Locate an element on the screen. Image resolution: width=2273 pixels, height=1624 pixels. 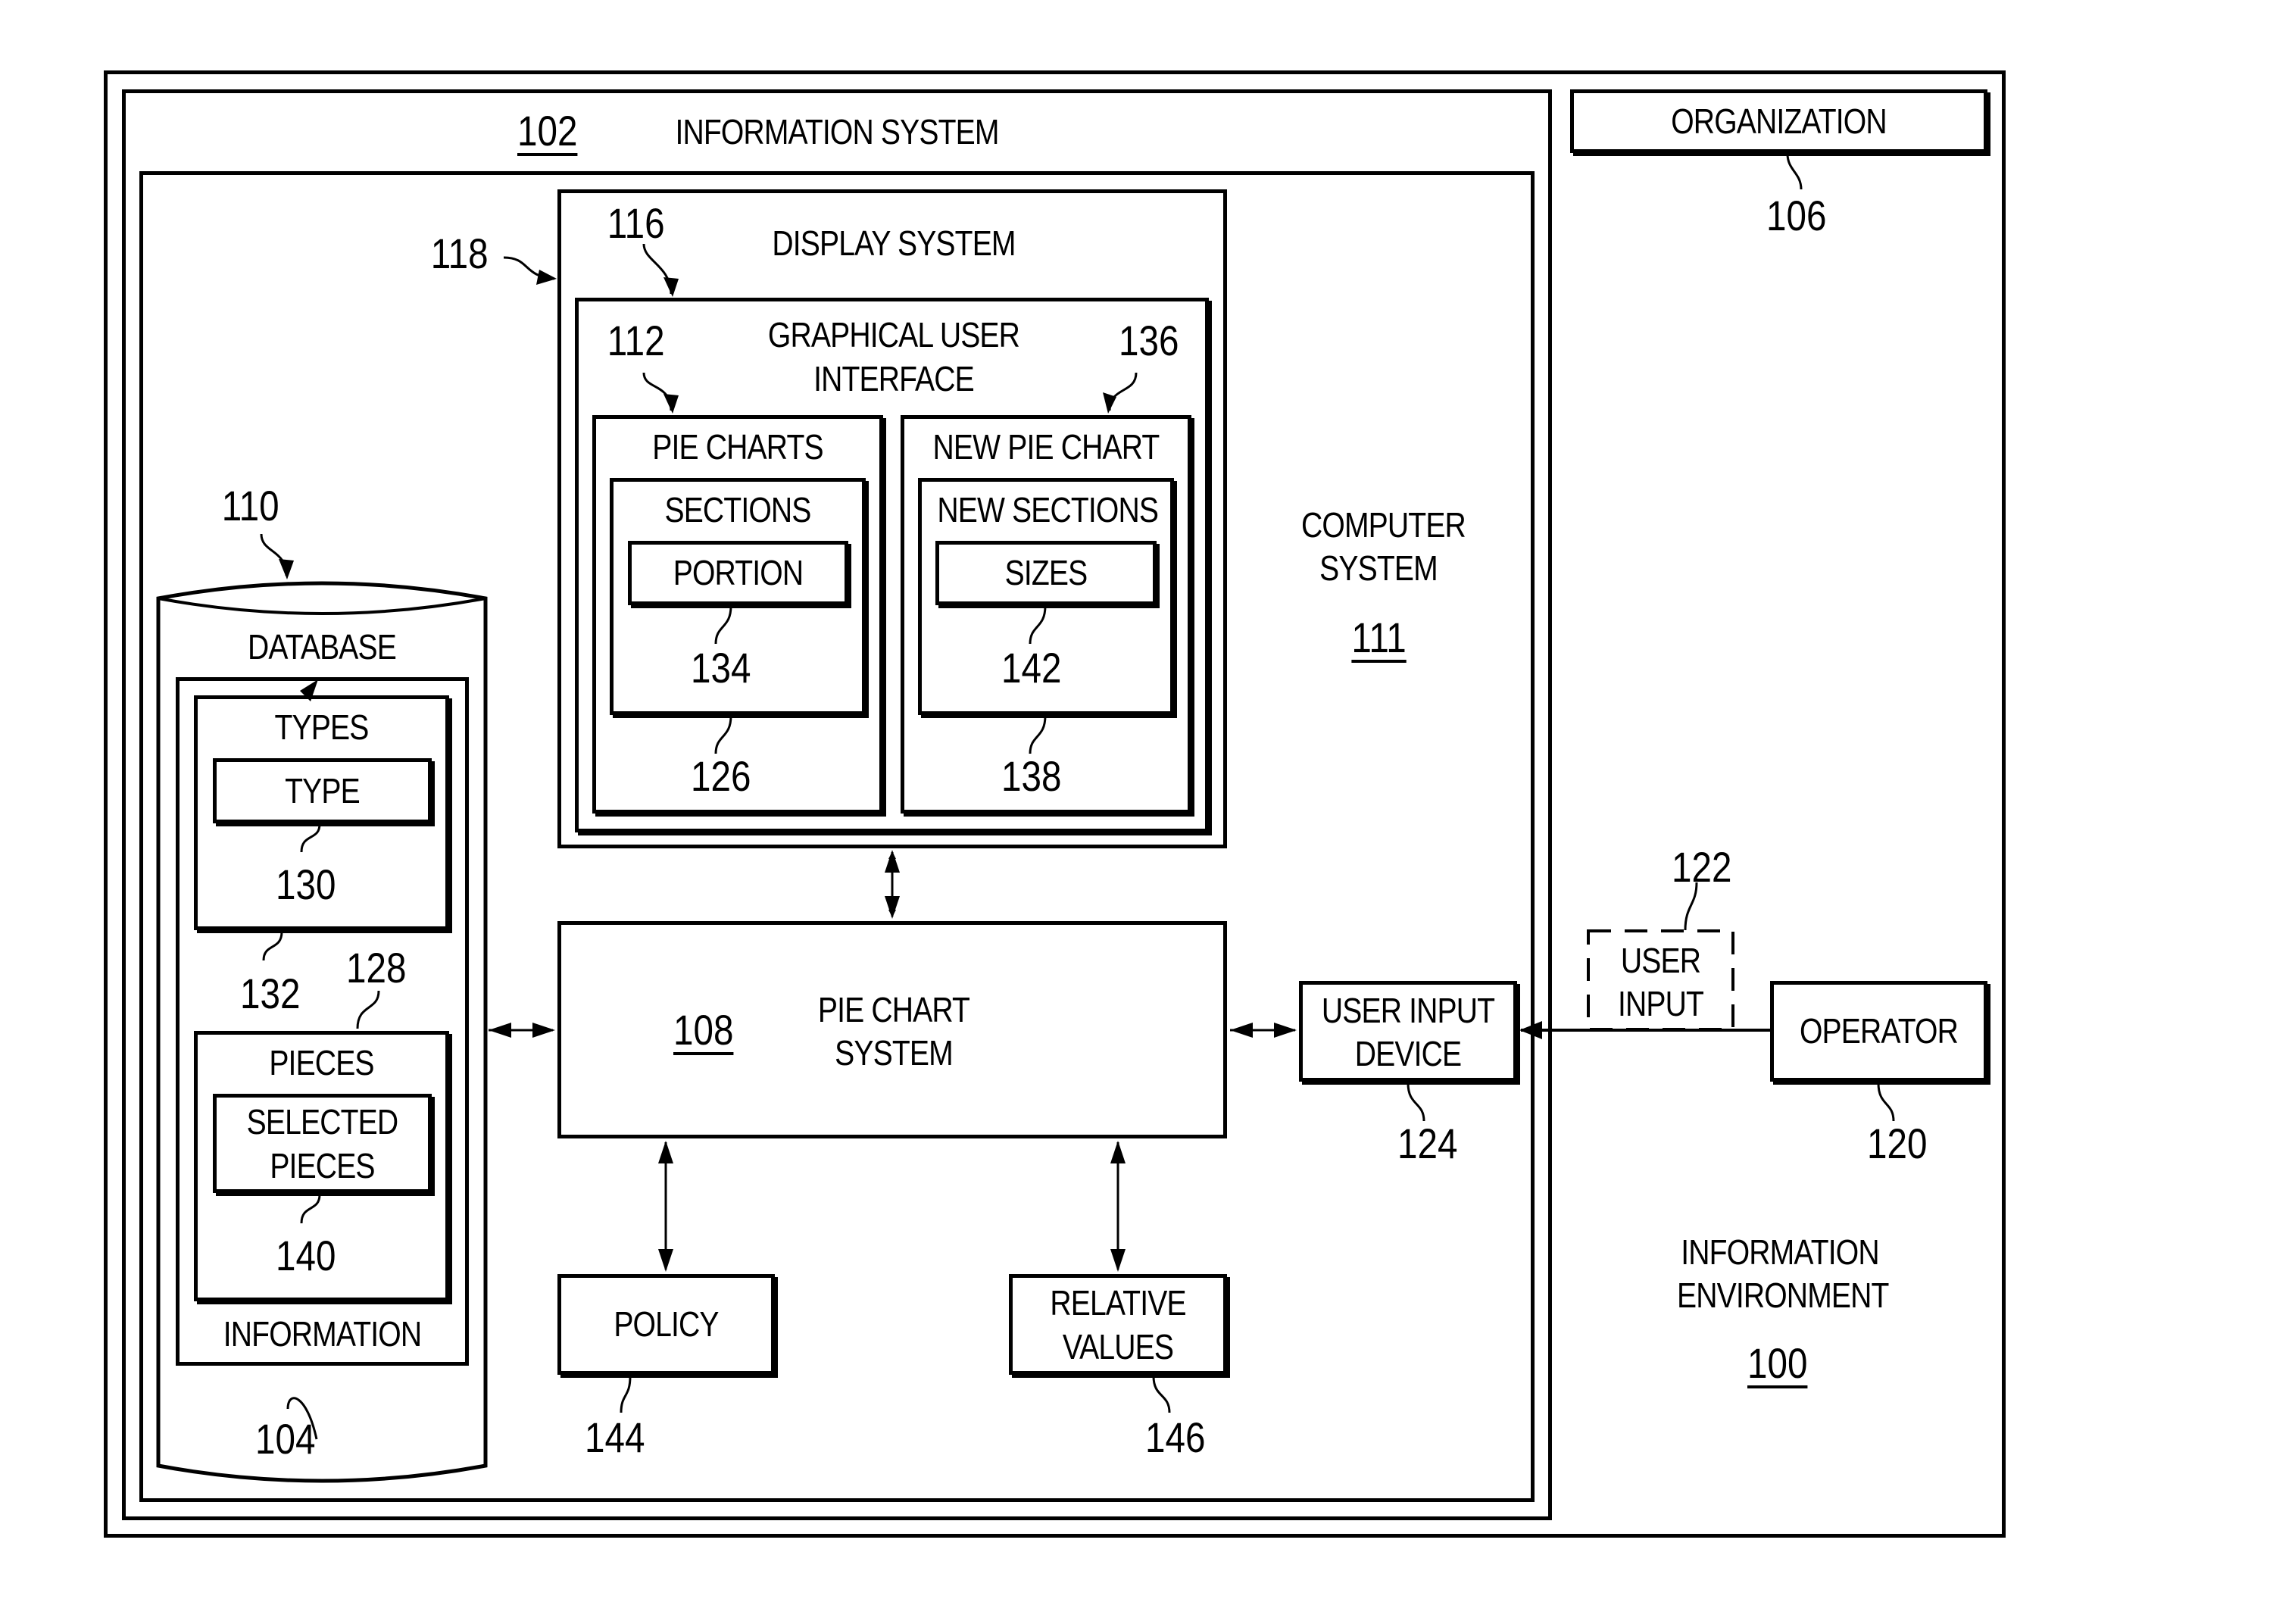
sizes-label: SIZES is located at coordinates (1046, 572).